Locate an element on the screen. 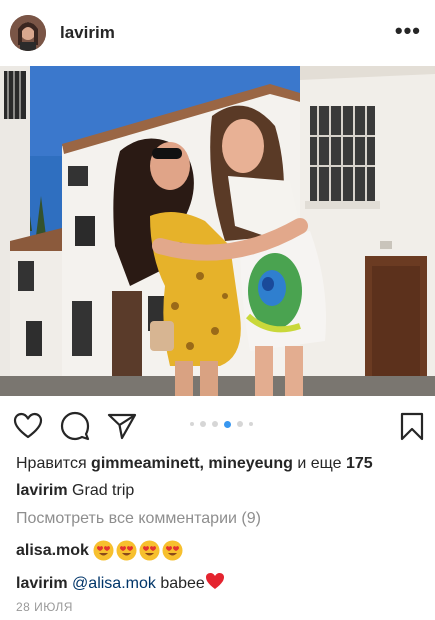 The height and width of the screenshot is (620, 435). avatar is located at coordinates (28, 33).